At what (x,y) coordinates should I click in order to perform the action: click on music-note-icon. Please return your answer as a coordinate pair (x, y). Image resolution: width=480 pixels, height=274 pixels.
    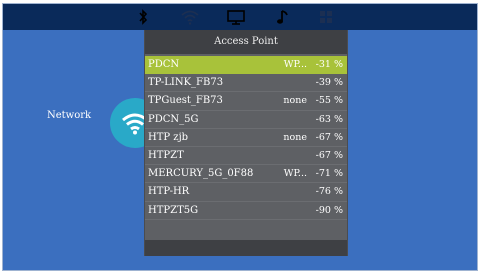
    Looking at the image, I should click on (282, 17).